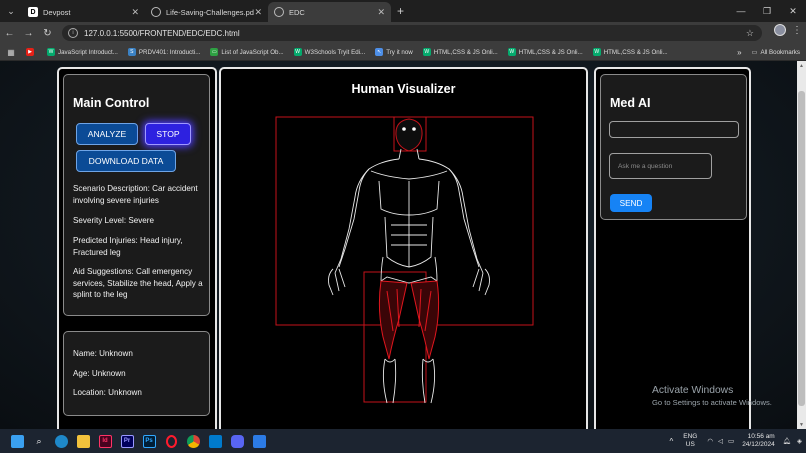 The image size is (806, 453). I want to click on volume-icon: ◁, so click(720, 441).